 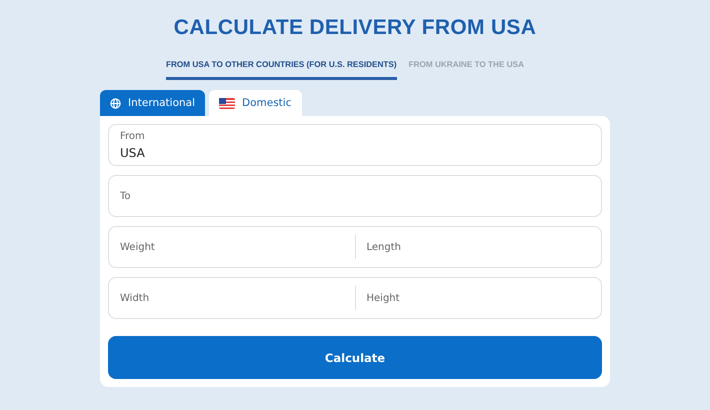 I want to click on input-field: Length, so click(x=479, y=247).